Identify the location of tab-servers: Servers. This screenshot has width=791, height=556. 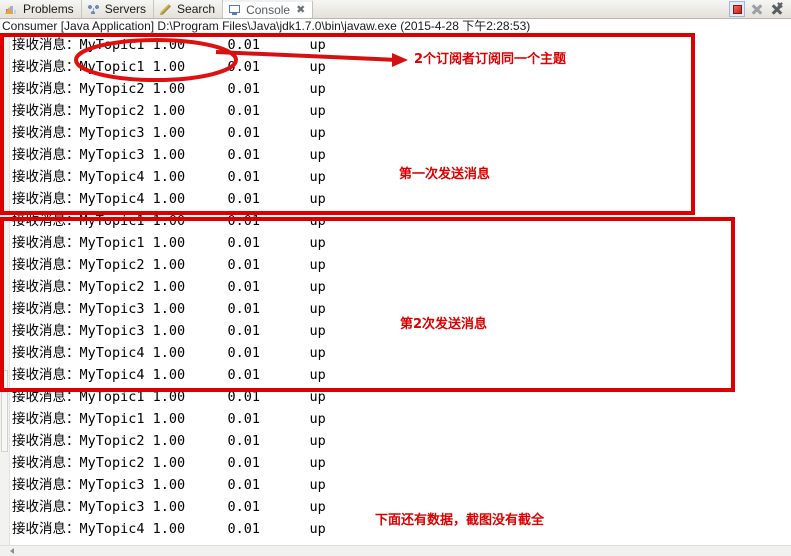
(118, 9).